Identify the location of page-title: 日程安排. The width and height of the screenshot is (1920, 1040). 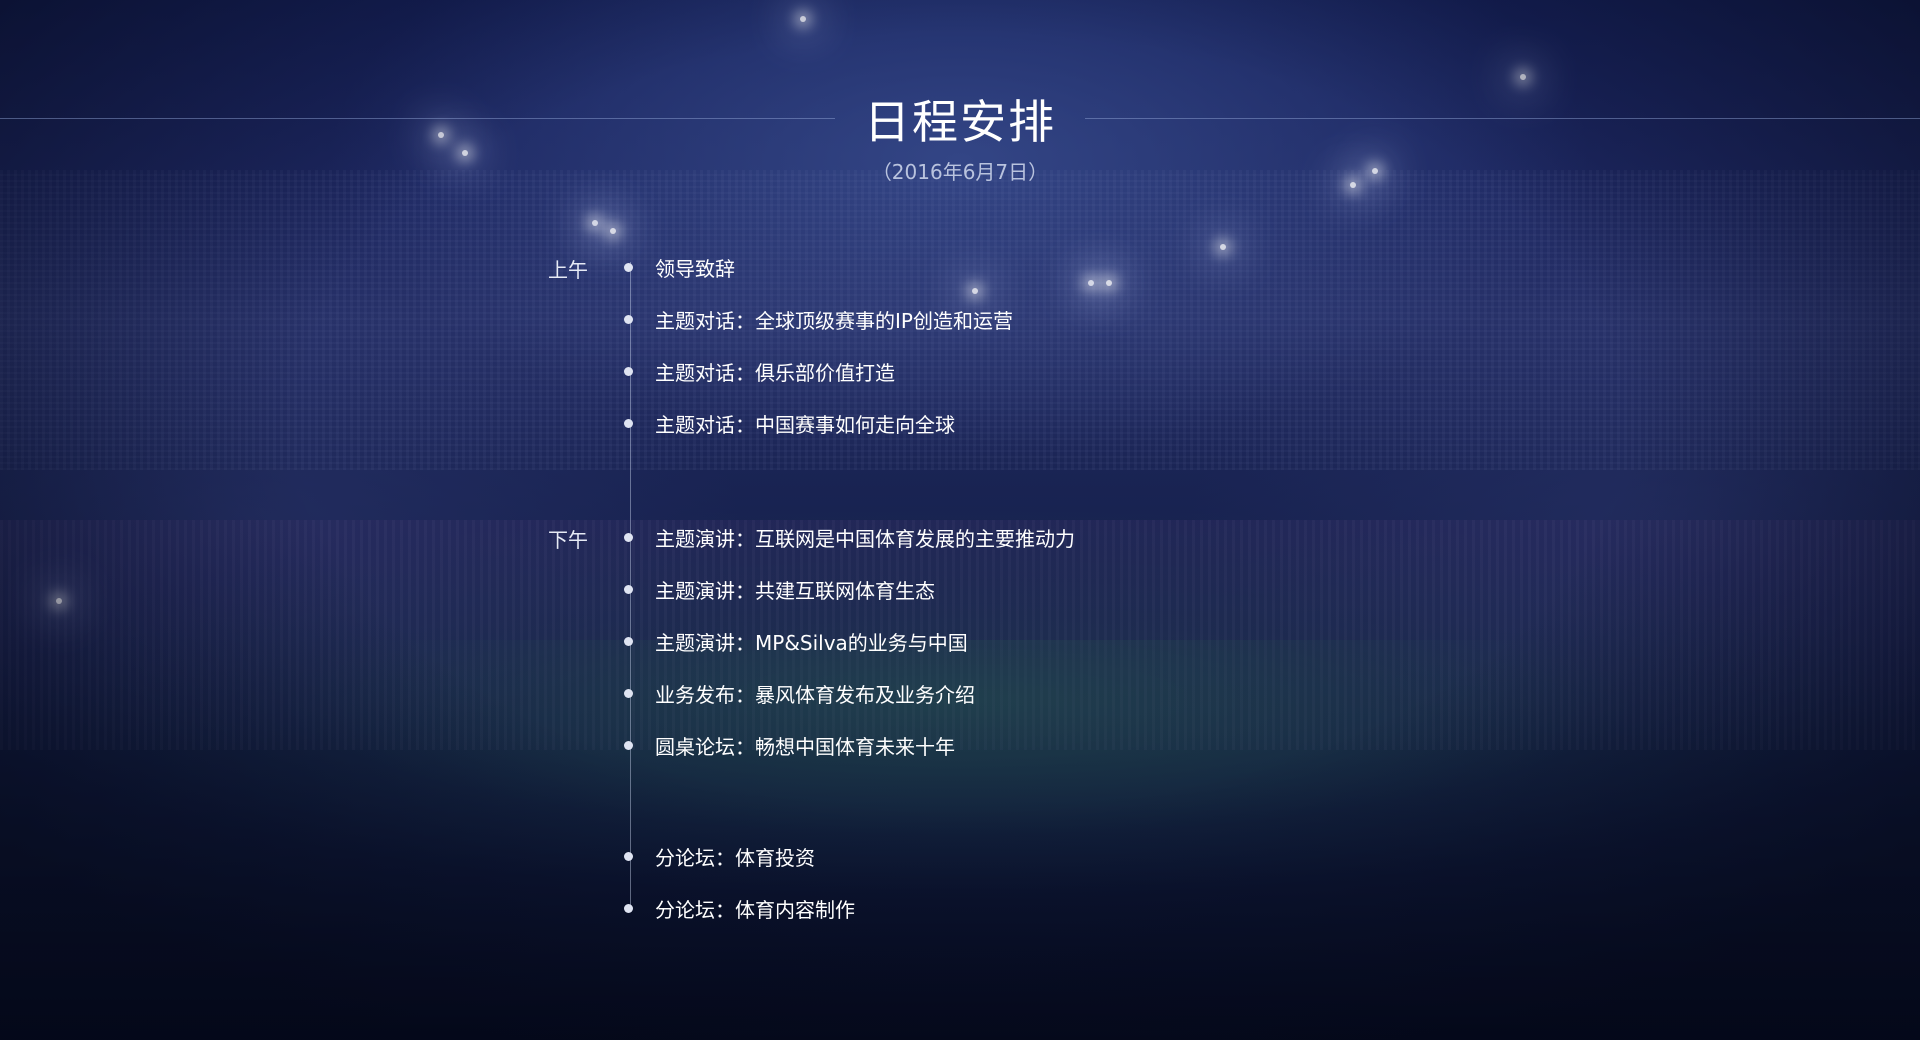
(960, 122).